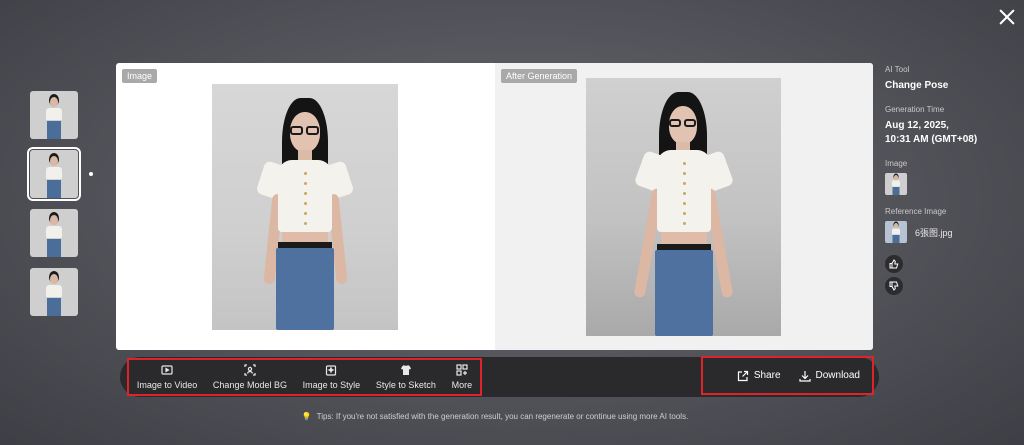 This screenshot has height=445, width=1024. I want to click on active-indicator-dot, so click(91, 174).